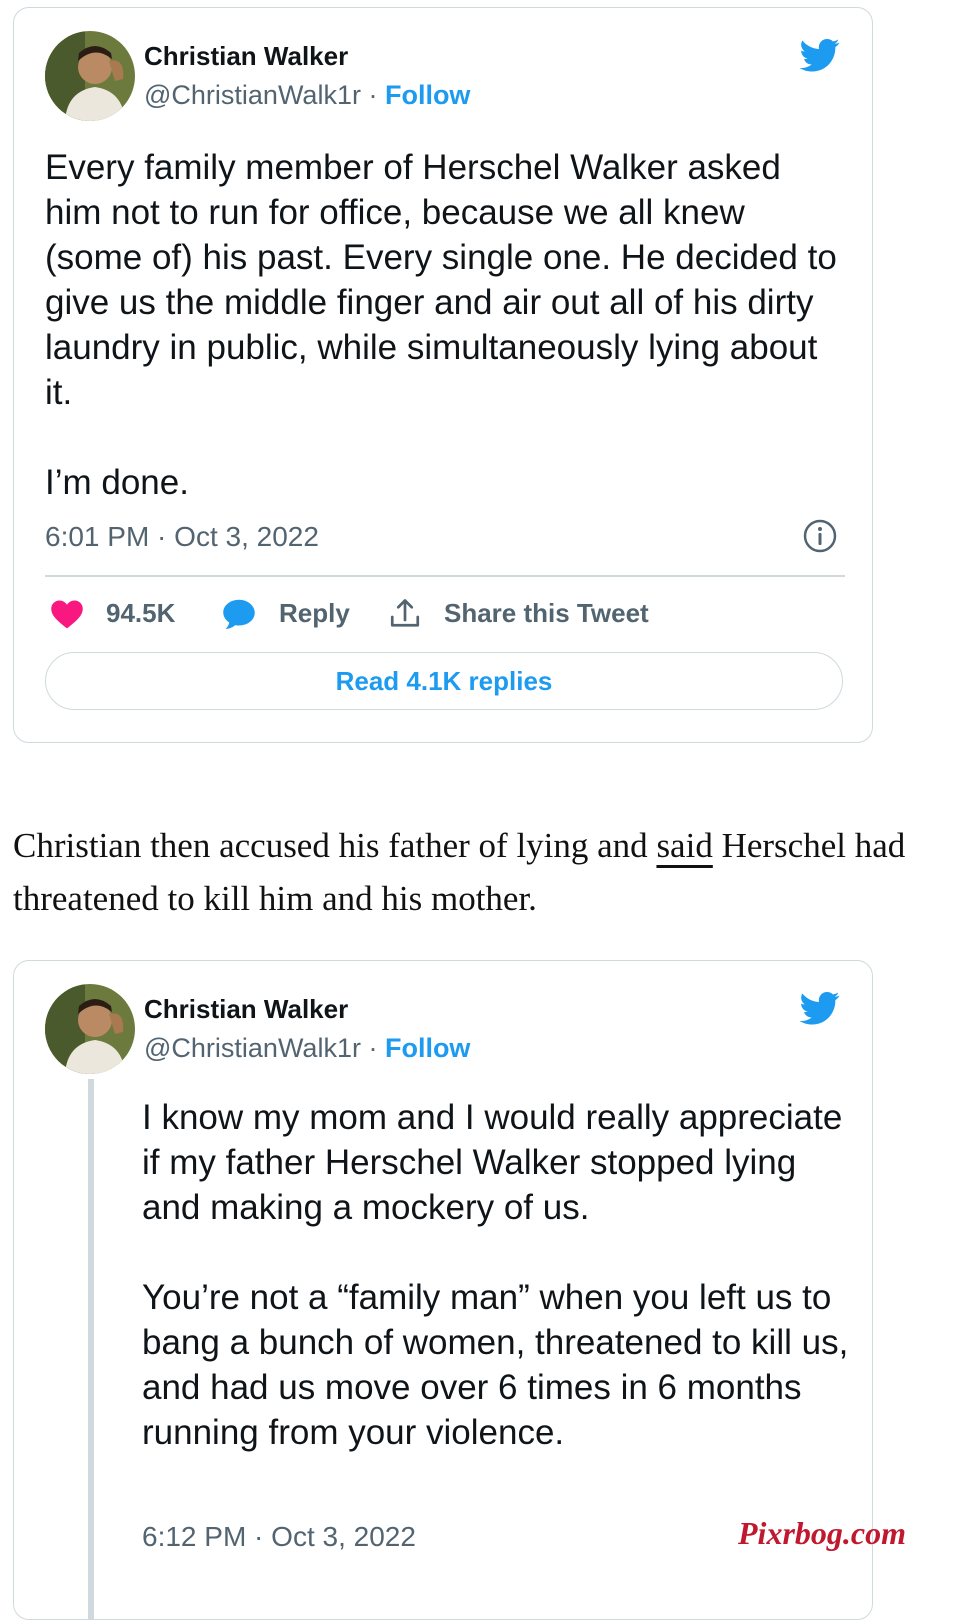 This screenshot has width=958, height=1620. I want to click on watermark-logo: Pixrbog.com, so click(822, 1533).